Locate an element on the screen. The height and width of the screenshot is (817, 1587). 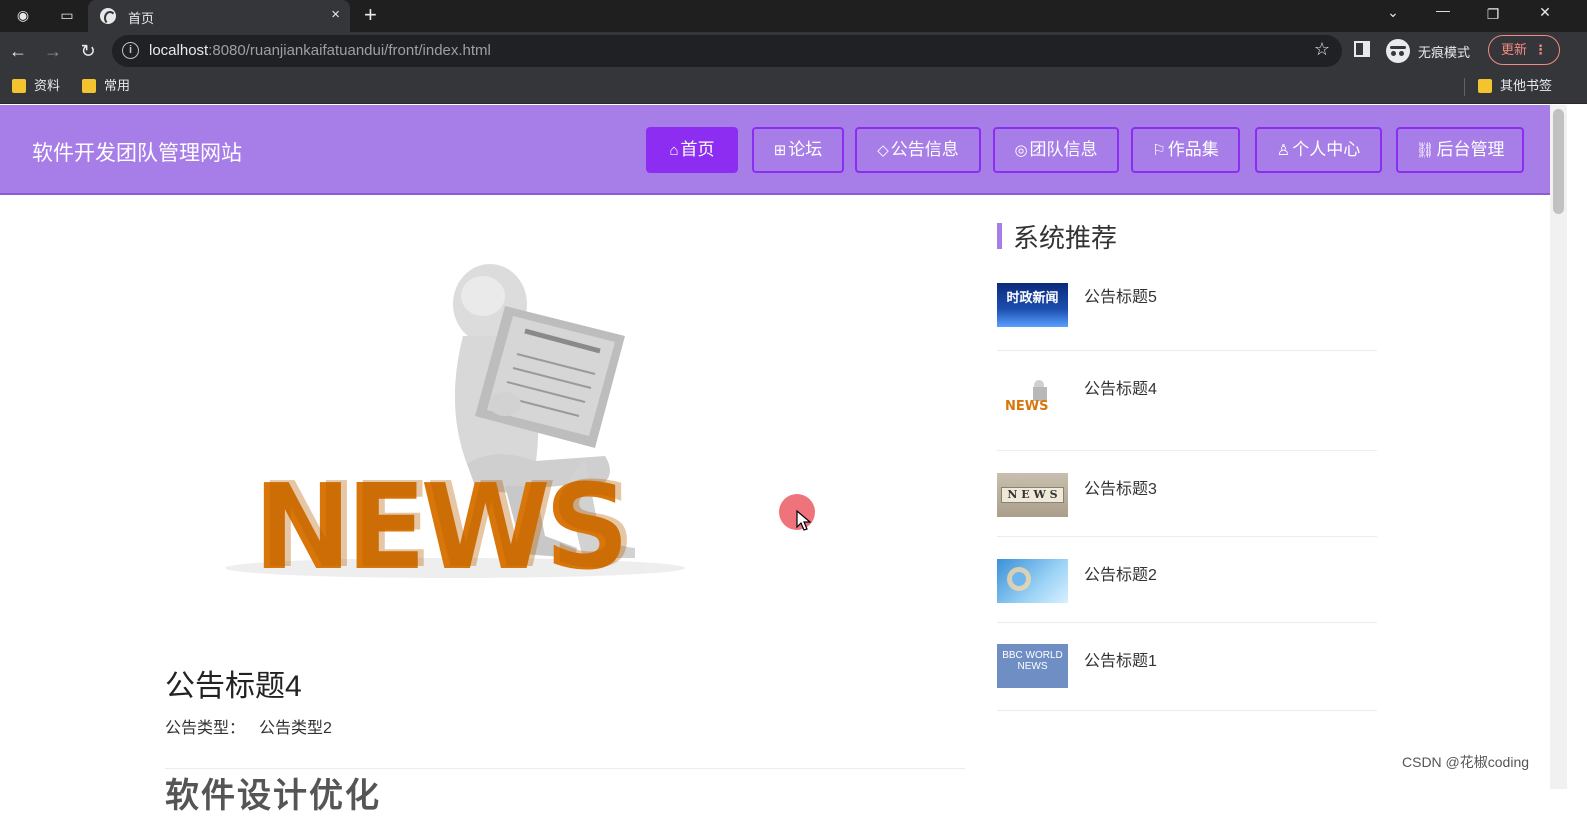
recommend-title: 公告标题2 is located at coordinates (1120, 573).